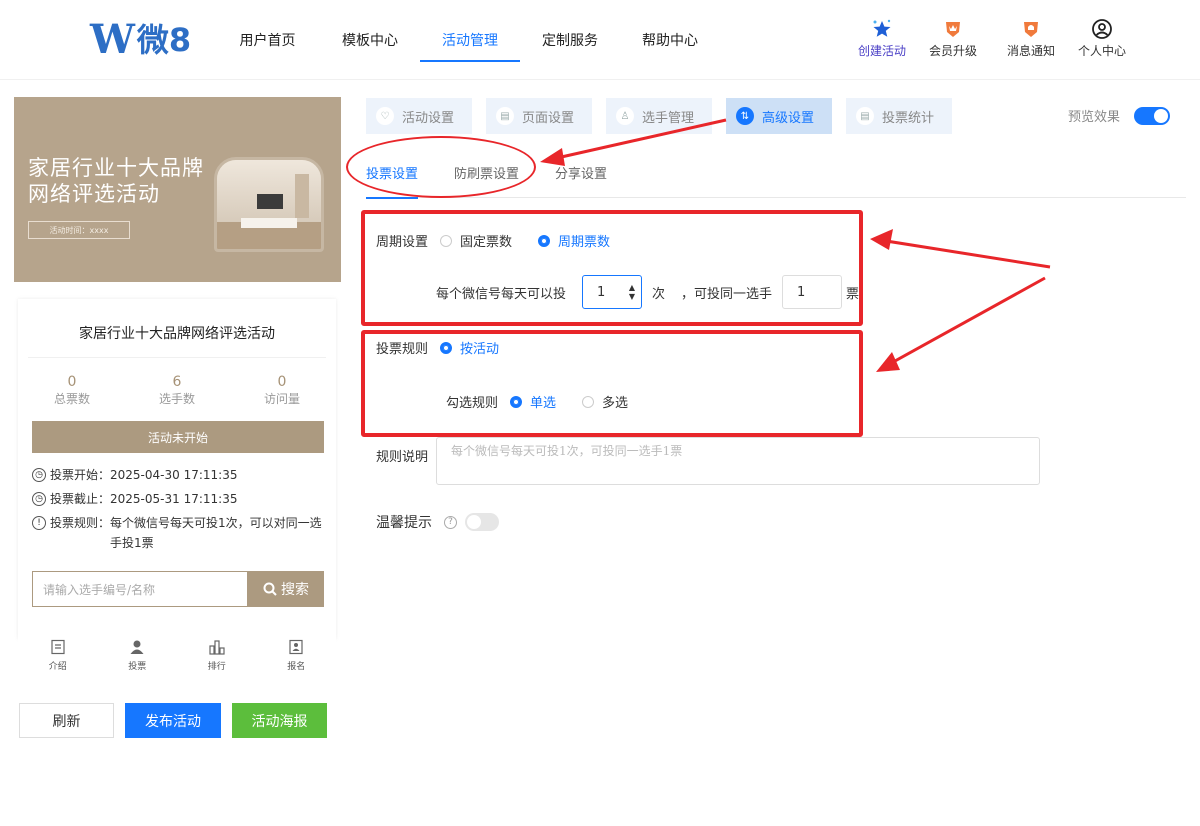 This screenshot has width=1200, height=826. I want to click on banner-room-image, so click(269, 204).